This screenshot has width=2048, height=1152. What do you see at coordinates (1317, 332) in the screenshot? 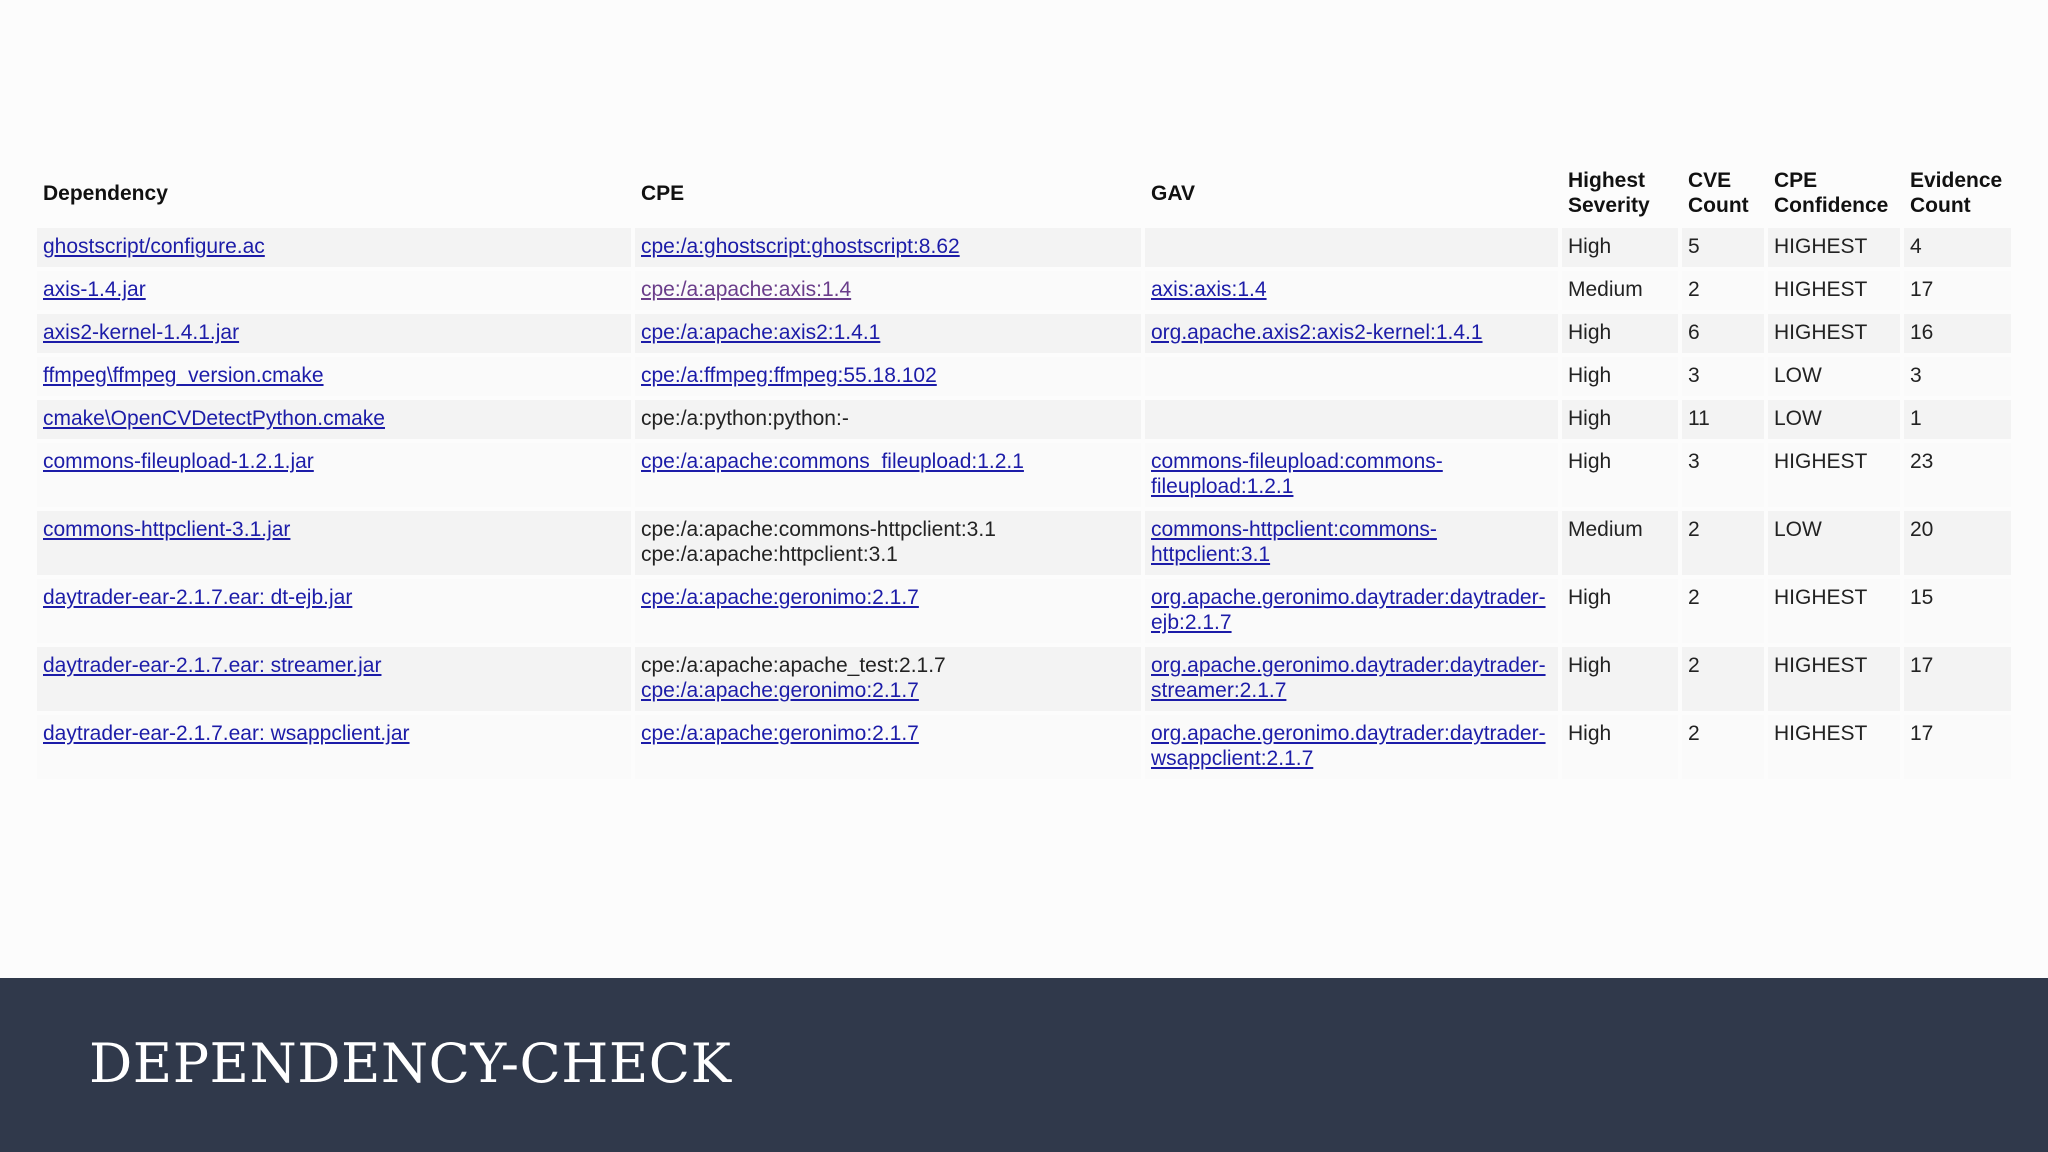
I see `gav-link: org.apache.axis2:axis2-kernel:1.4.1` at bounding box center [1317, 332].